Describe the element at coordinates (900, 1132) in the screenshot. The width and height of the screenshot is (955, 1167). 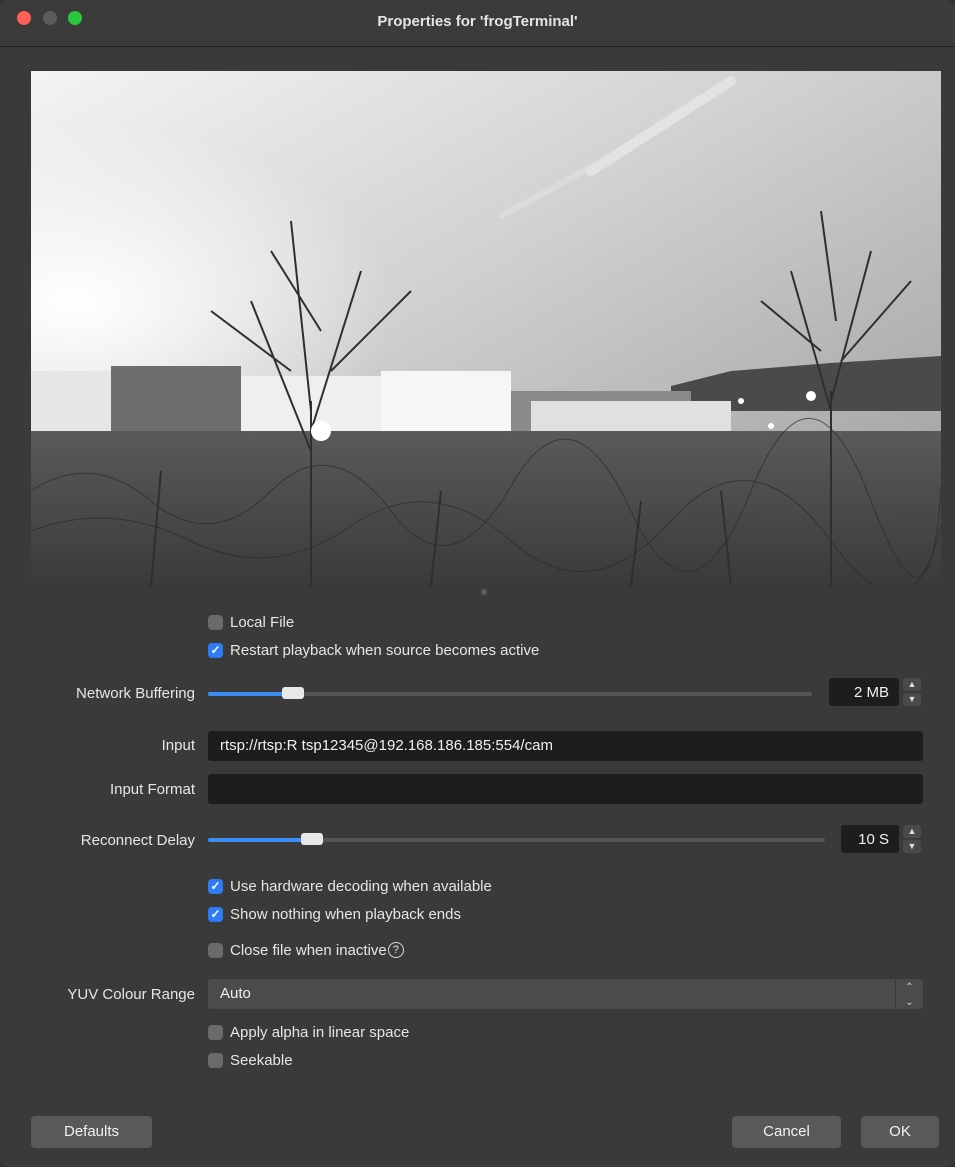
I see `ok-button: OK` at that location.